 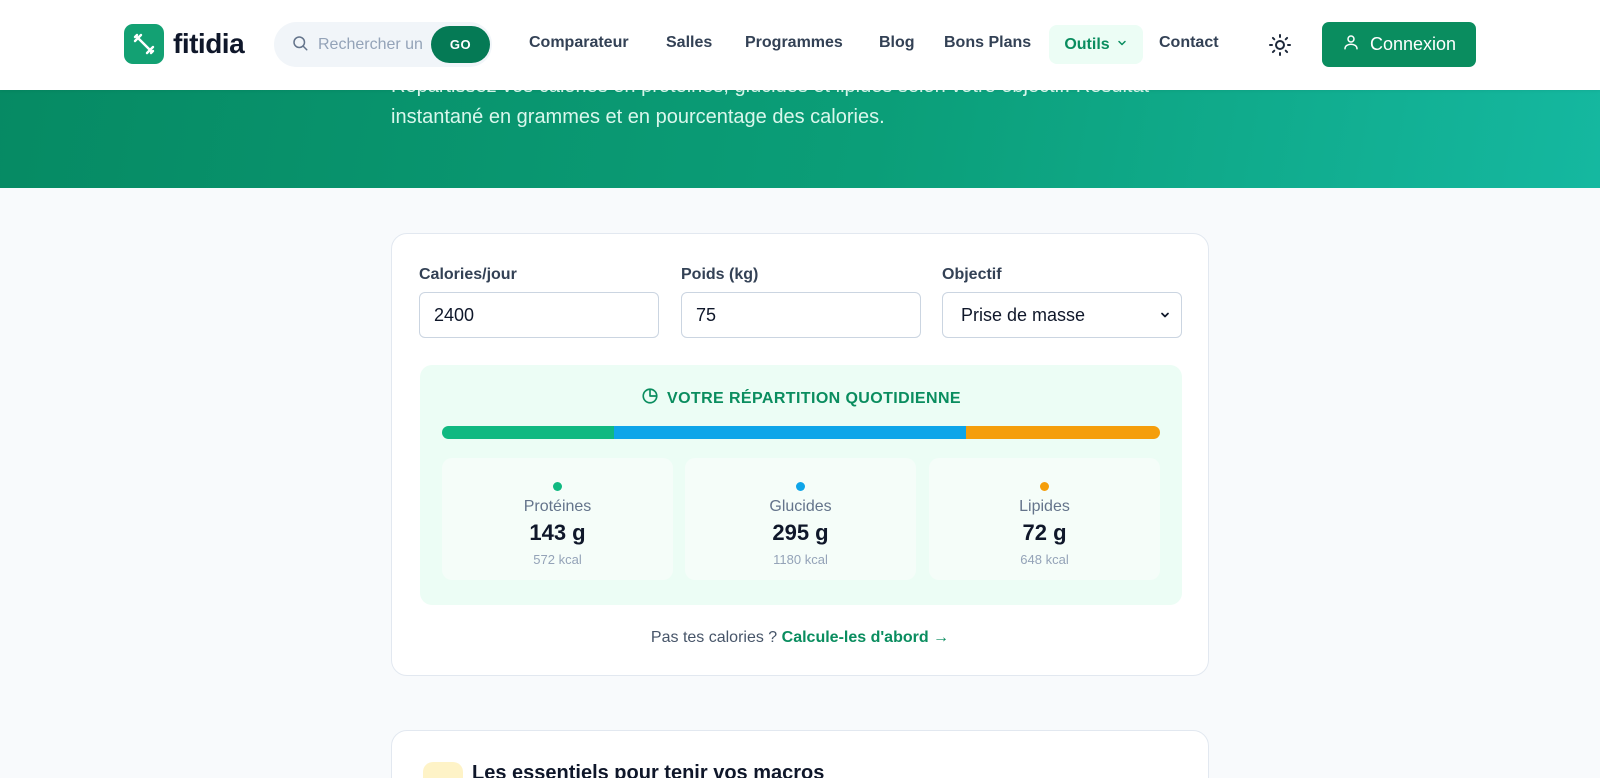 What do you see at coordinates (689, 43) in the screenshot?
I see `nav-salles: Salles` at bounding box center [689, 43].